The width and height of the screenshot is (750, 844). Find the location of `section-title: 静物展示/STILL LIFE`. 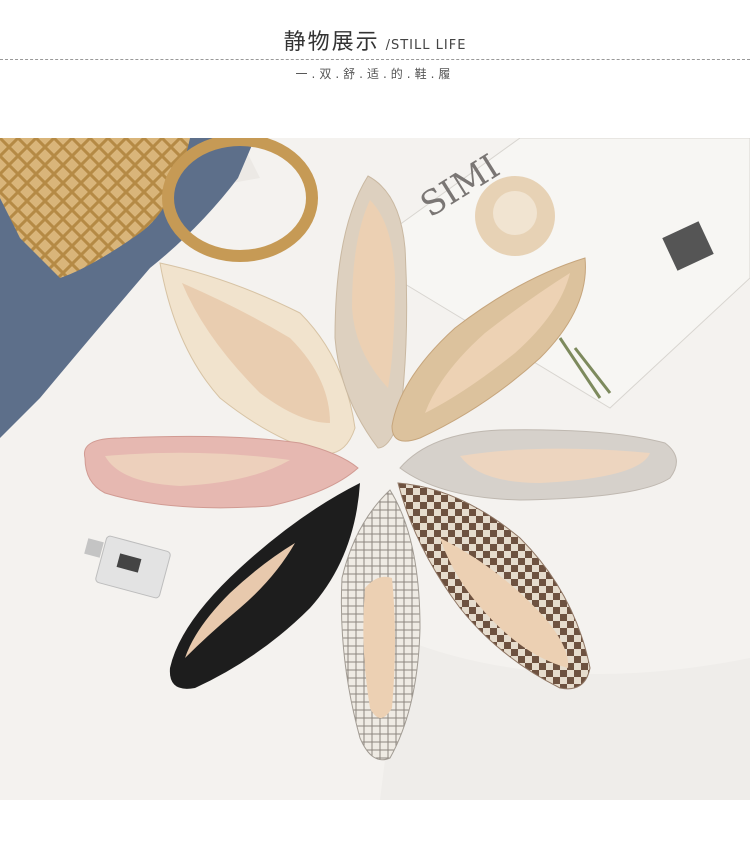

section-title: 静物展示/STILL LIFE is located at coordinates (375, 40).